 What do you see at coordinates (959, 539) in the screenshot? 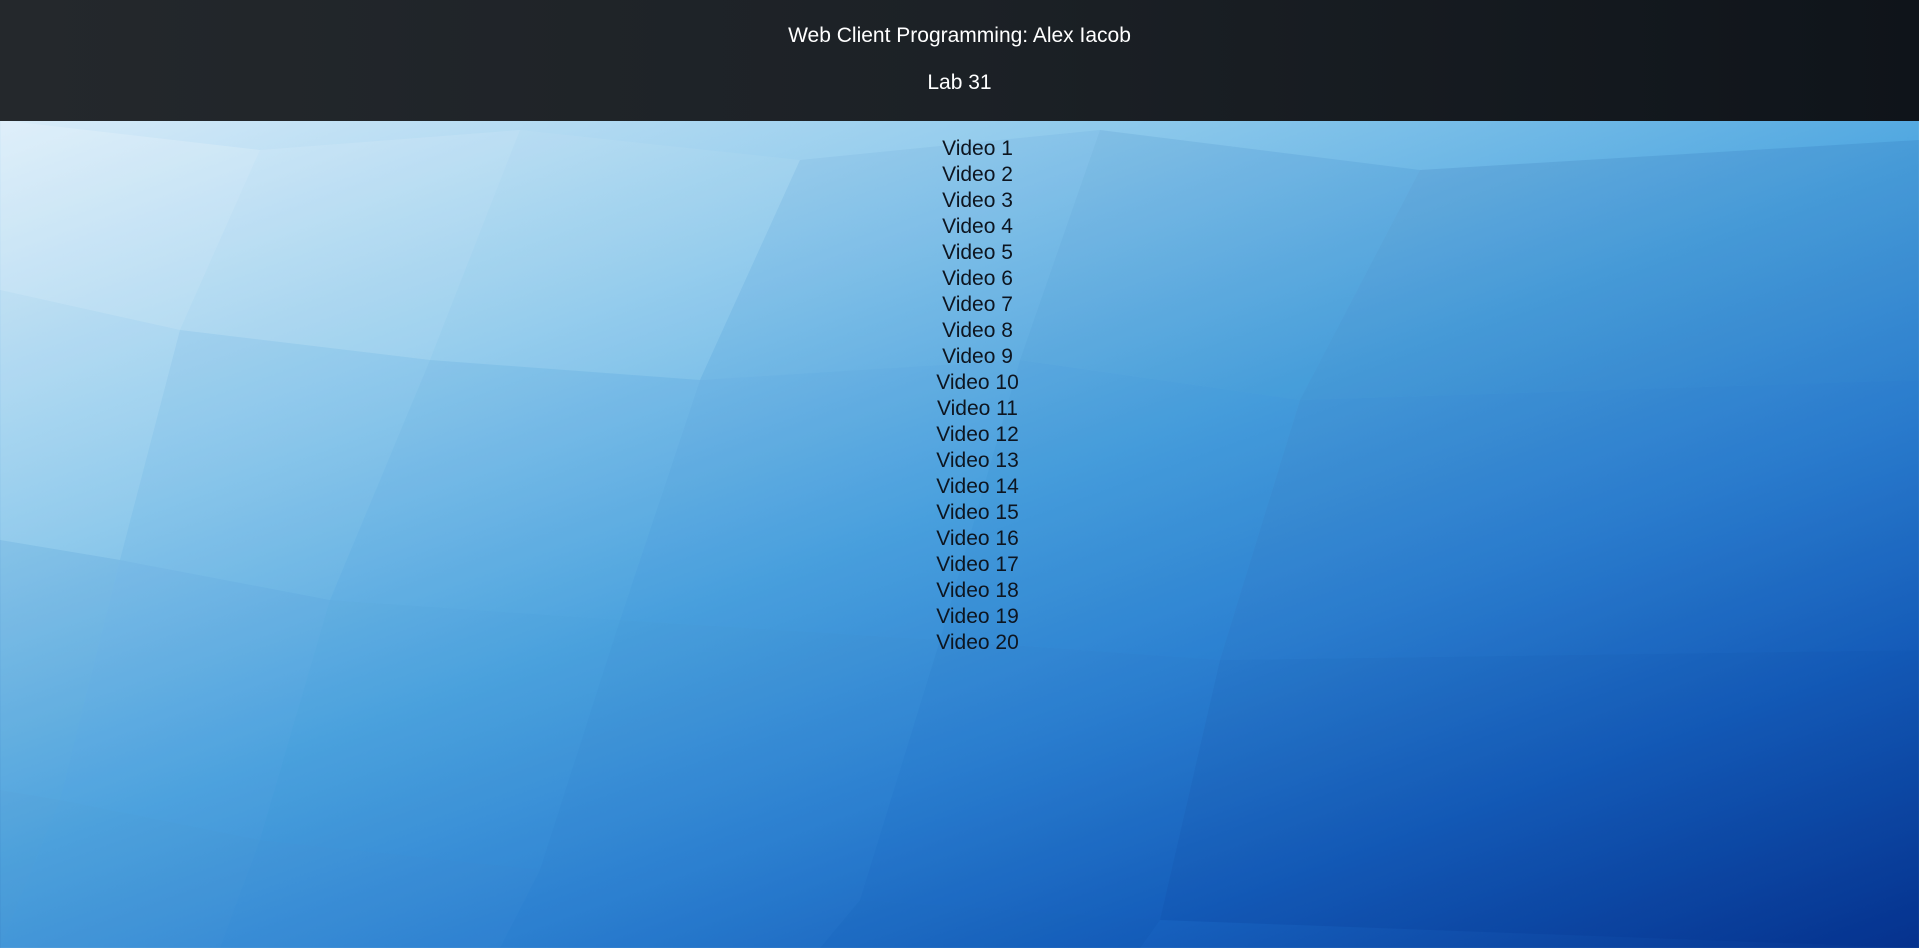
I see `video-link-16: Video 16` at bounding box center [959, 539].